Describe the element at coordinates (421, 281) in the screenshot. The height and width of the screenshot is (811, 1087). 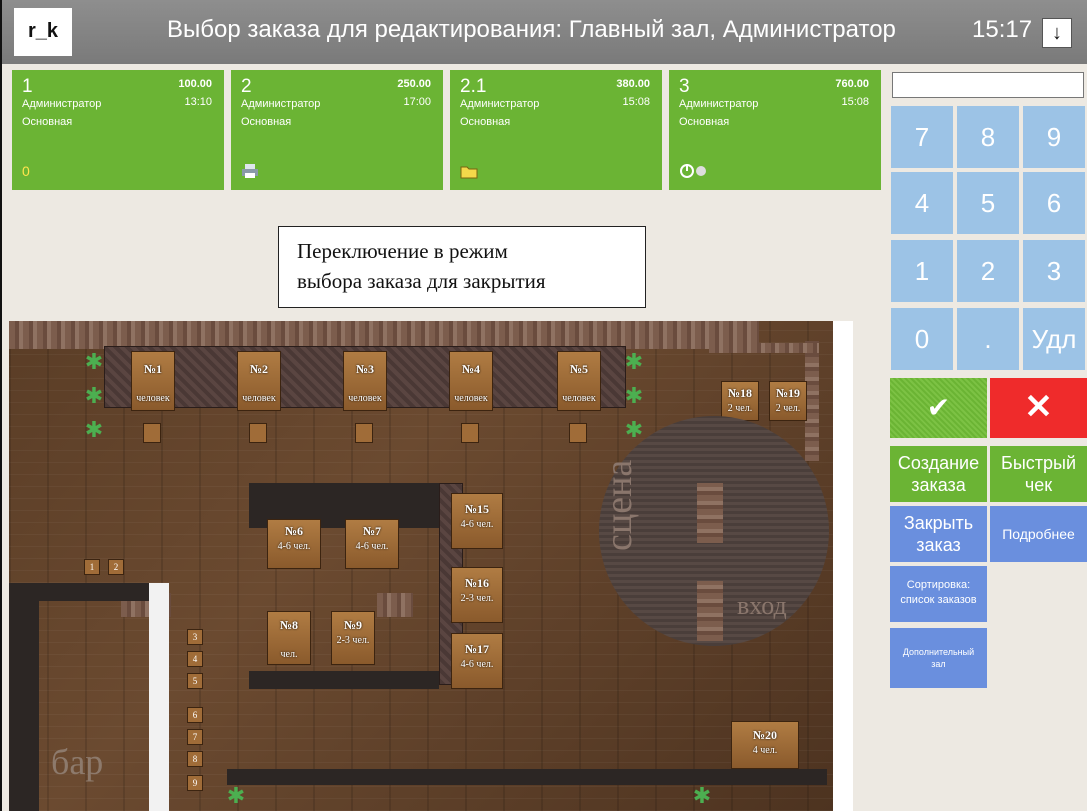
I see `hint-line-2: выбора заказа для закрытия` at that location.